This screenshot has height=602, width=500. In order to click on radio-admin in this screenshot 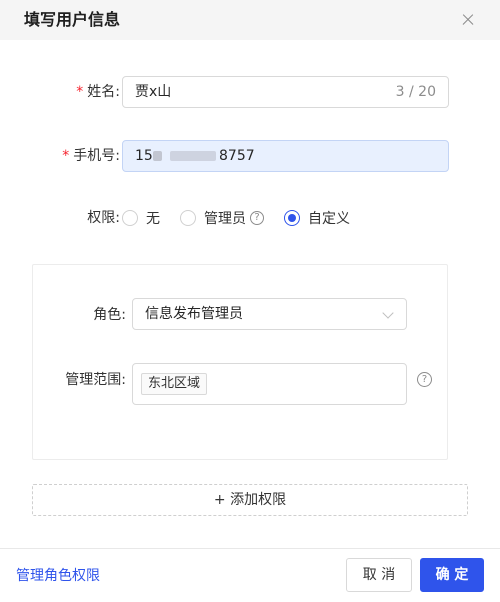, I will do `click(188, 218)`.